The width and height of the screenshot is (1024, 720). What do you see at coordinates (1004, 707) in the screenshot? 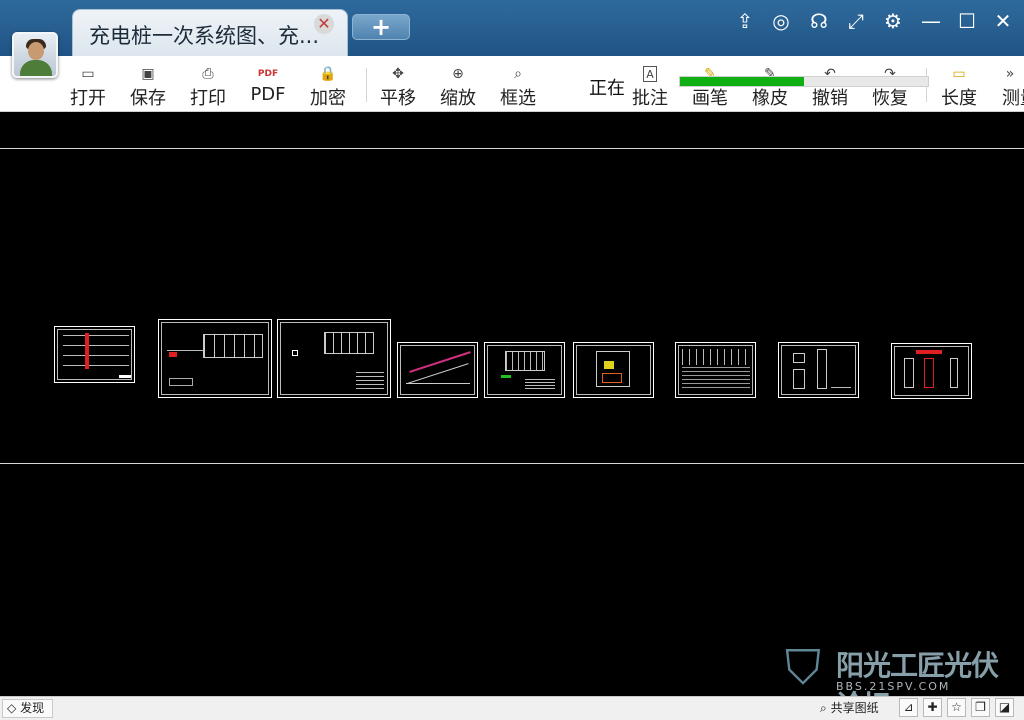
I see `fill-icon: ◪` at bounding box center [1004, 707].